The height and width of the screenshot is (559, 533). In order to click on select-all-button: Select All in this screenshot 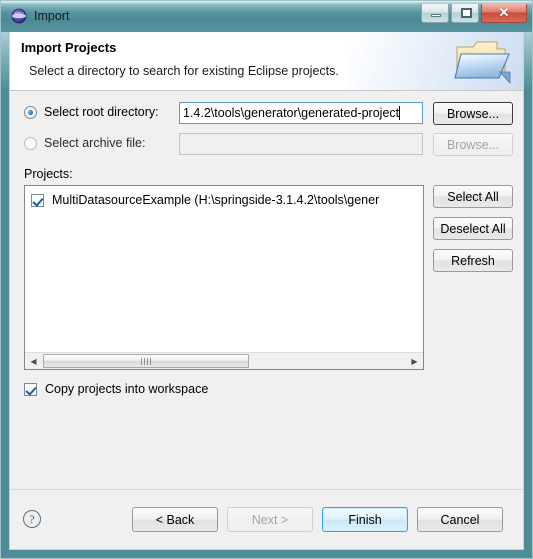, I will do `click(473, 196)`.